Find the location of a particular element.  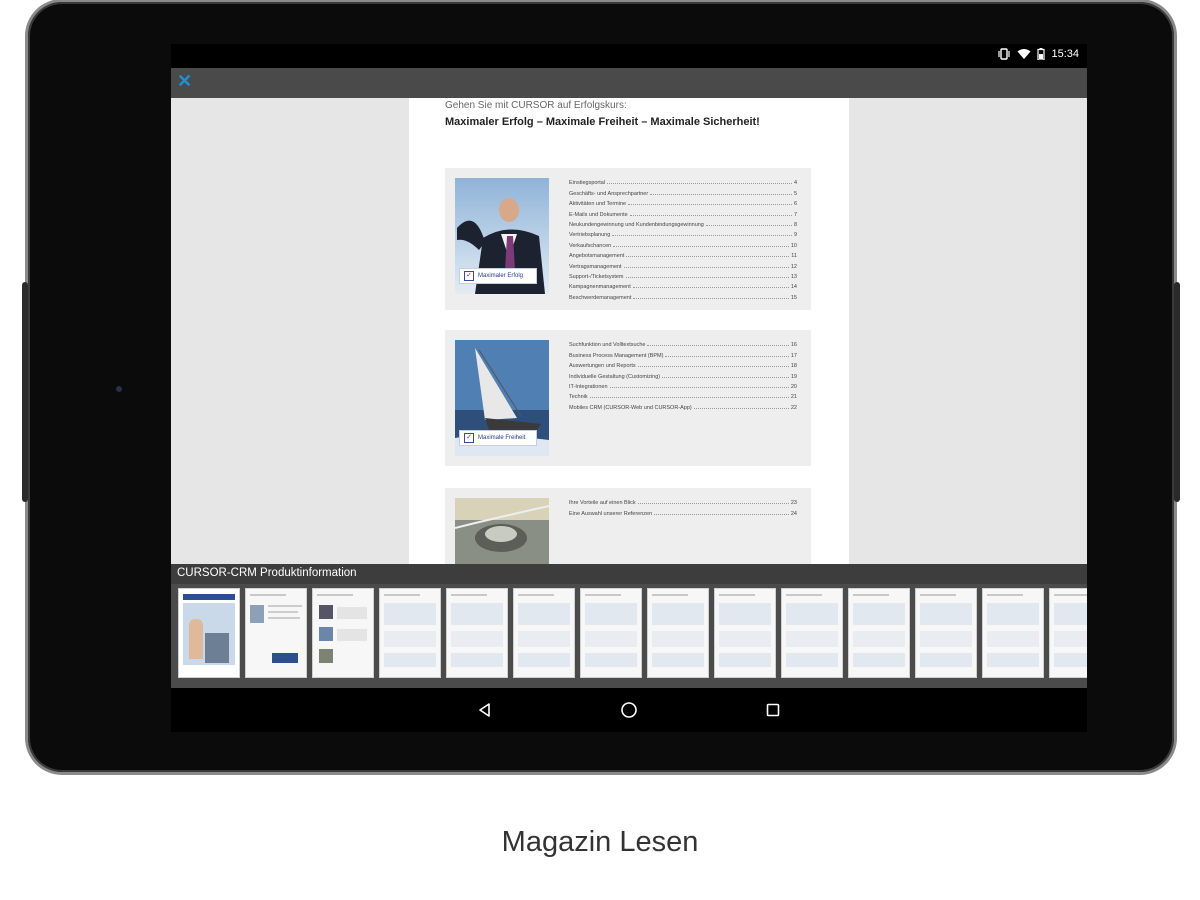

toc-entry: Business Process Management (BPM) 17 is located at coordinates (683, 353).